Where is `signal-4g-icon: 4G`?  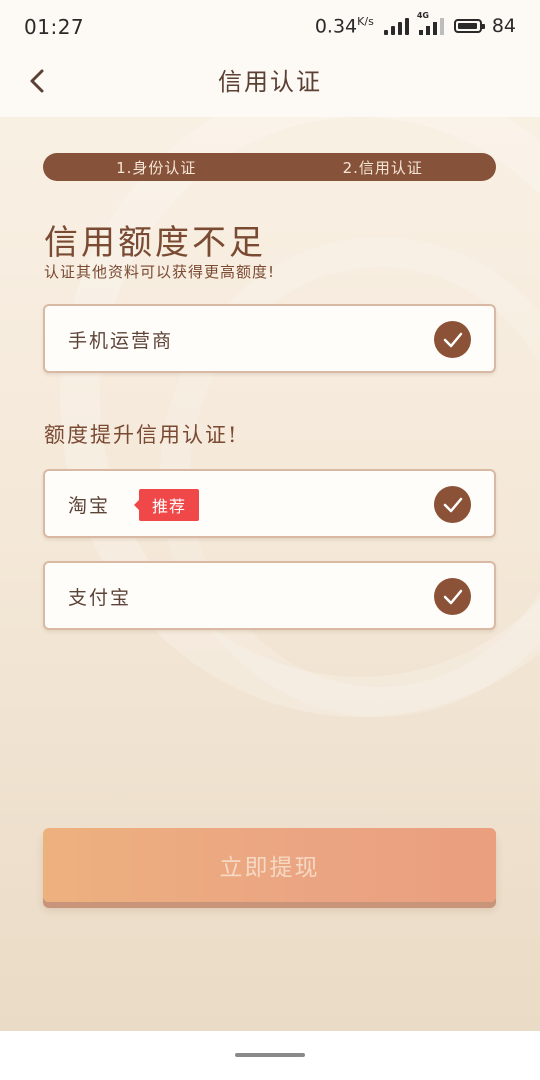
signal-4g-icon: 4G is located at coordinates (430, 23).